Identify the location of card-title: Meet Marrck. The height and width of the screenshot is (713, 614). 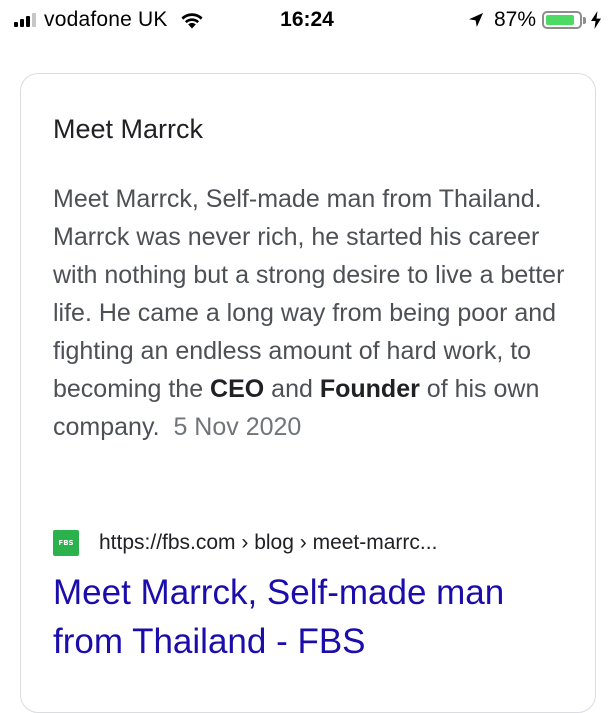
(128, 129).